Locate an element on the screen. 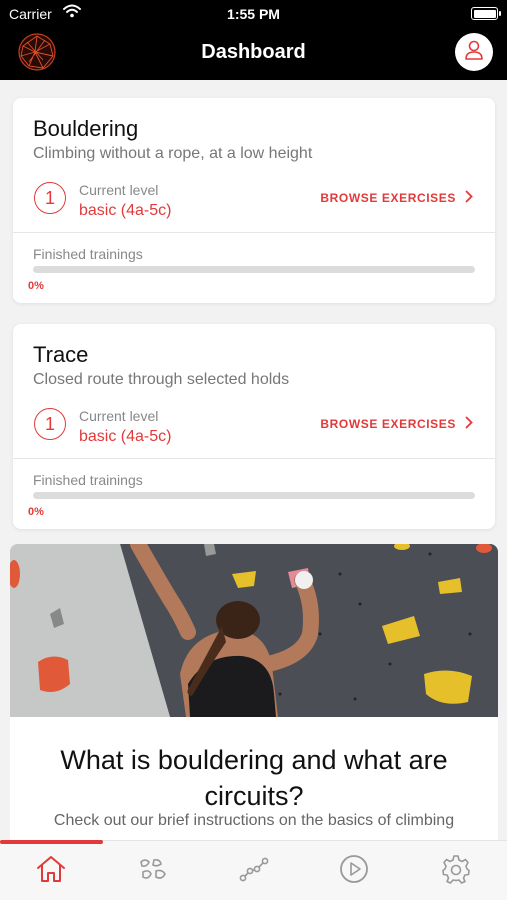 The height and width of the screenshot is (900, 507). tab-videos is located at coordinates (354, 871).